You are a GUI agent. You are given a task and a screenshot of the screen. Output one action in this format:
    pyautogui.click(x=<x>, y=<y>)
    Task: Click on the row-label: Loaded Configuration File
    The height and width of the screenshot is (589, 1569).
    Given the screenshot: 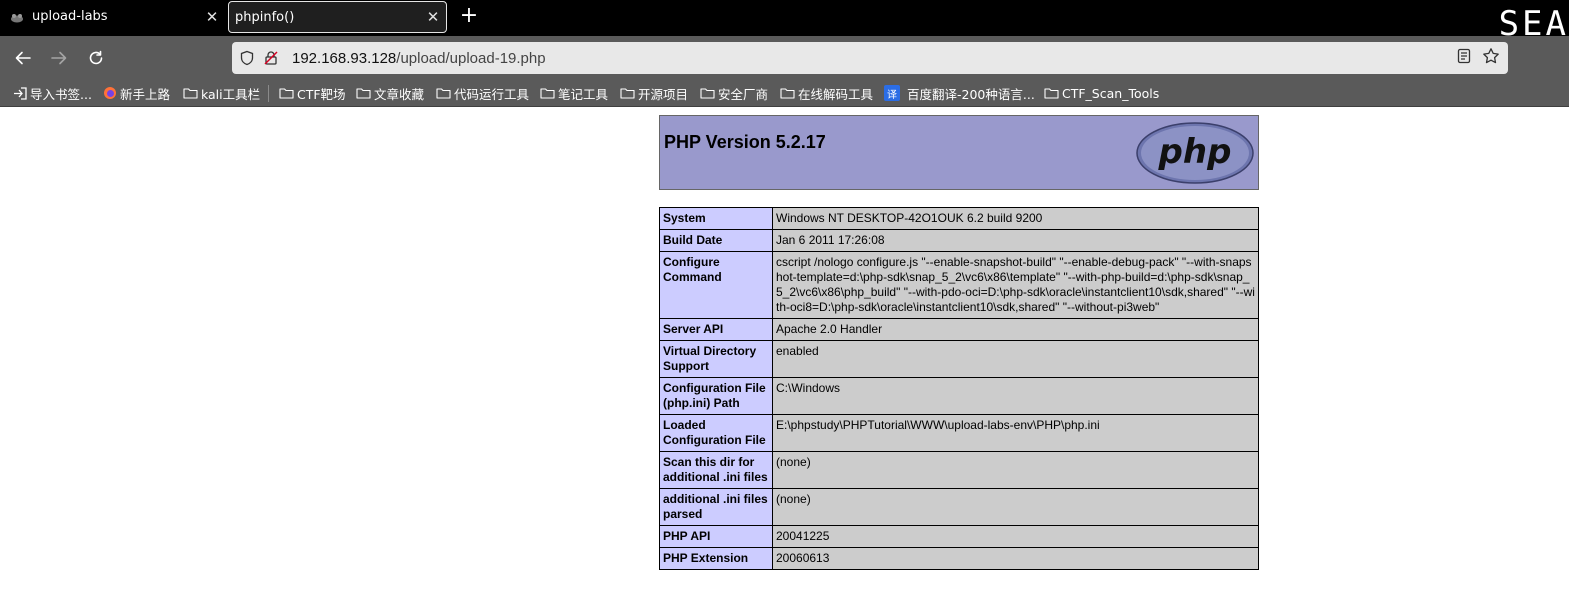 What is the action you would take?
    pyautogui.click(x=716, y=433)
    